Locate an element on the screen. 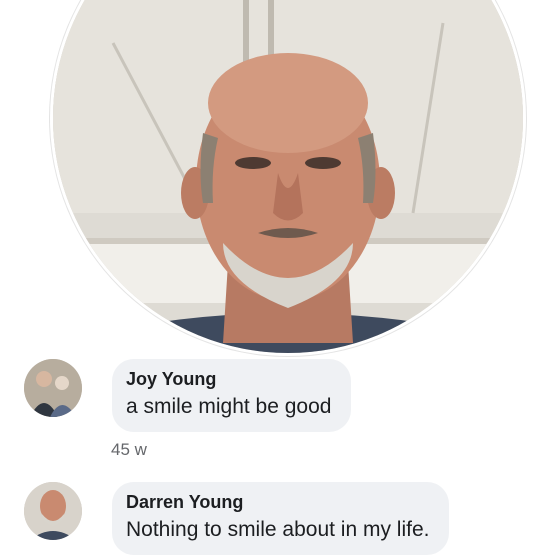  comment-bubble: Joy Young a smile might be good is located at coordinates (232, 395).